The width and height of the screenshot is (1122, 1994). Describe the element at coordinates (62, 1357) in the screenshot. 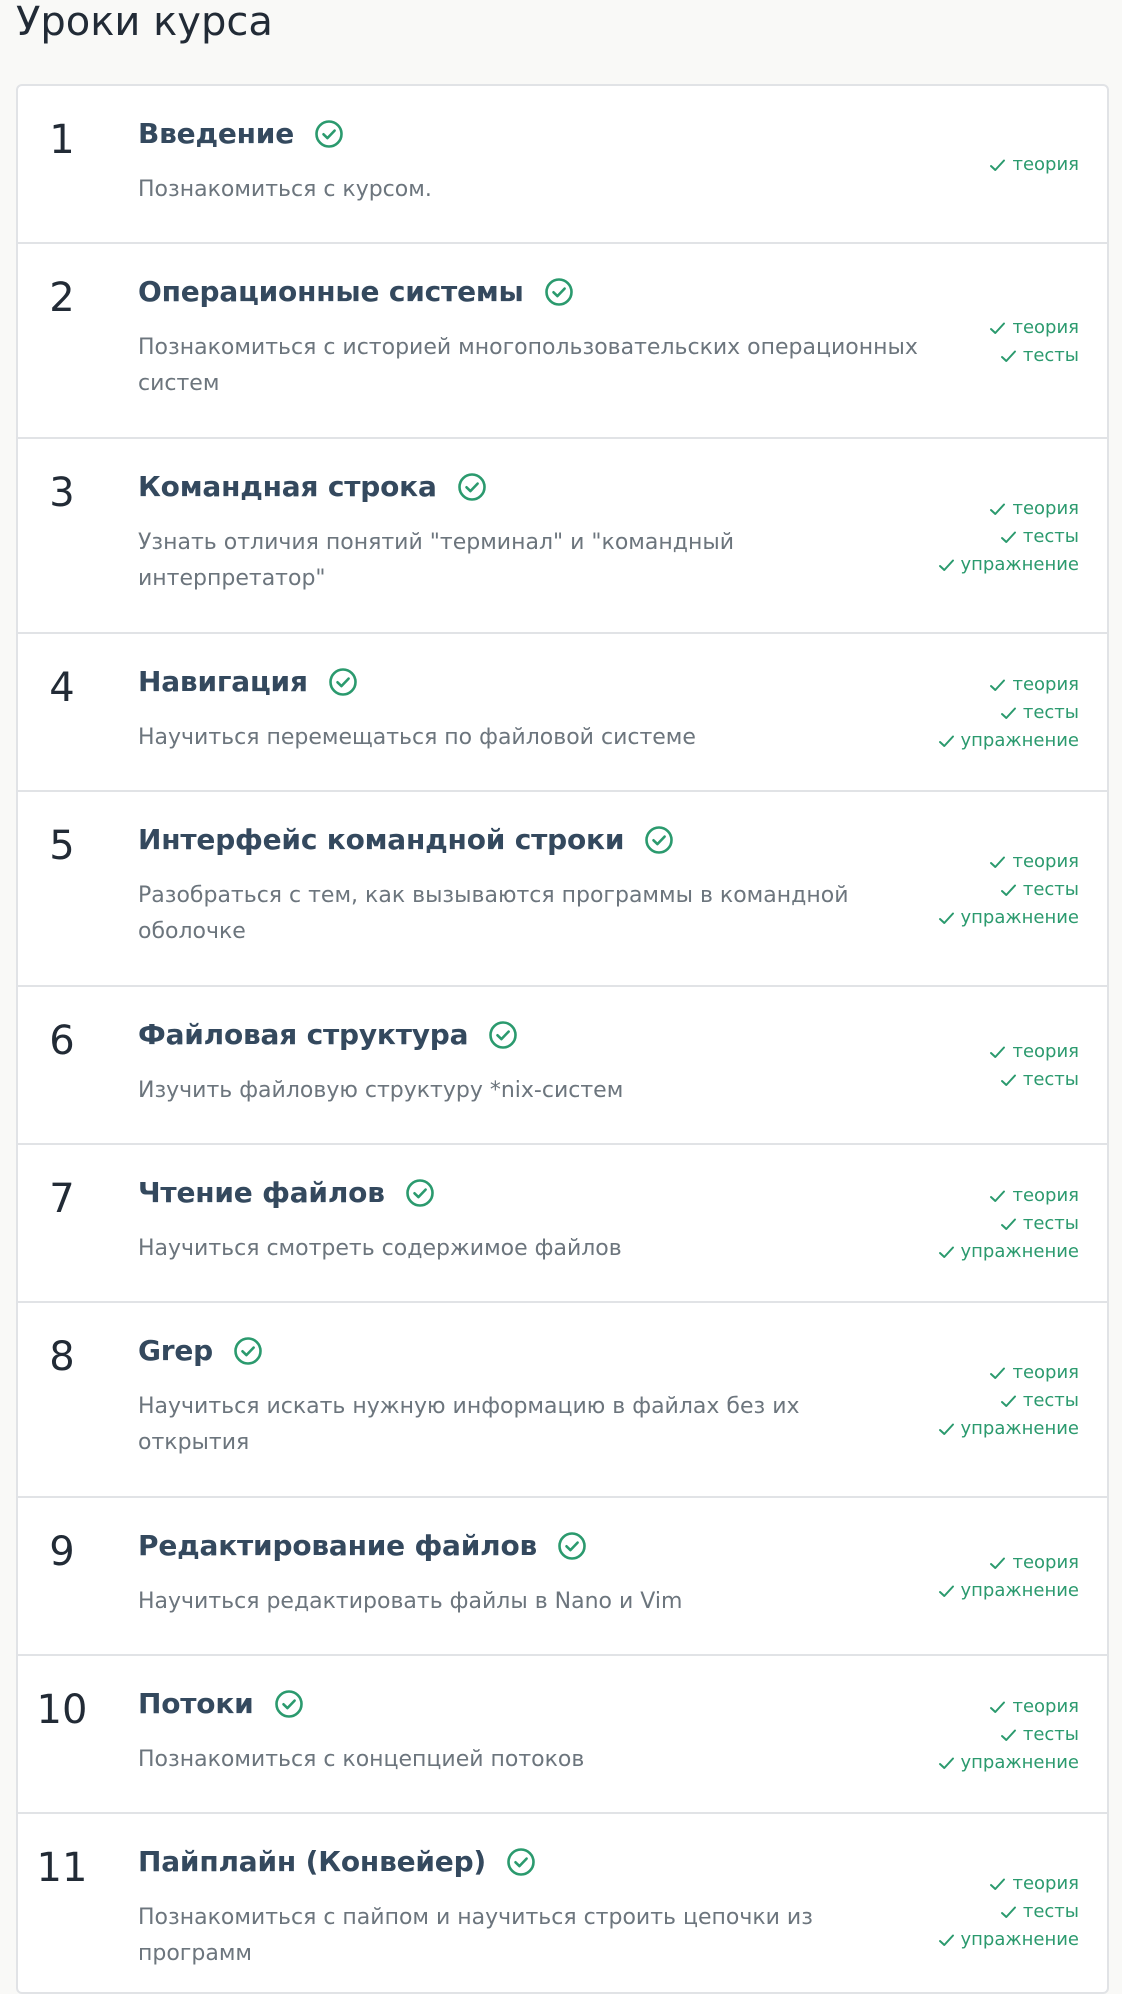

I see `lesson-number: 8` at that location.